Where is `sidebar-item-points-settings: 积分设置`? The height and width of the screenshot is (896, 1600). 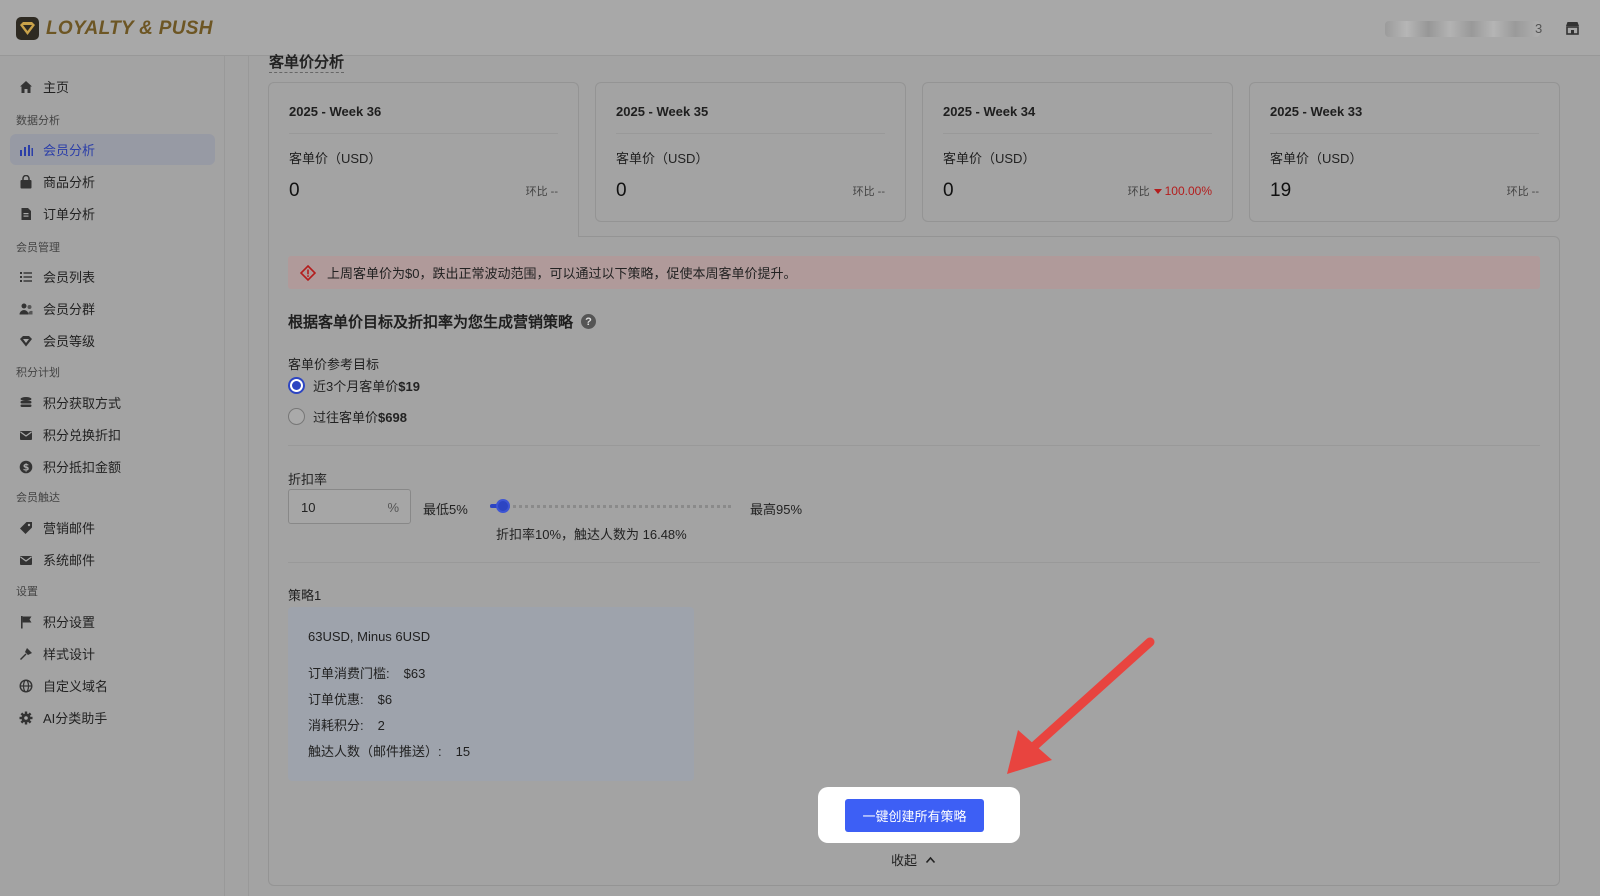
sidebar-item-points-settings: 积分设置 is located at coordinates (112, 621).